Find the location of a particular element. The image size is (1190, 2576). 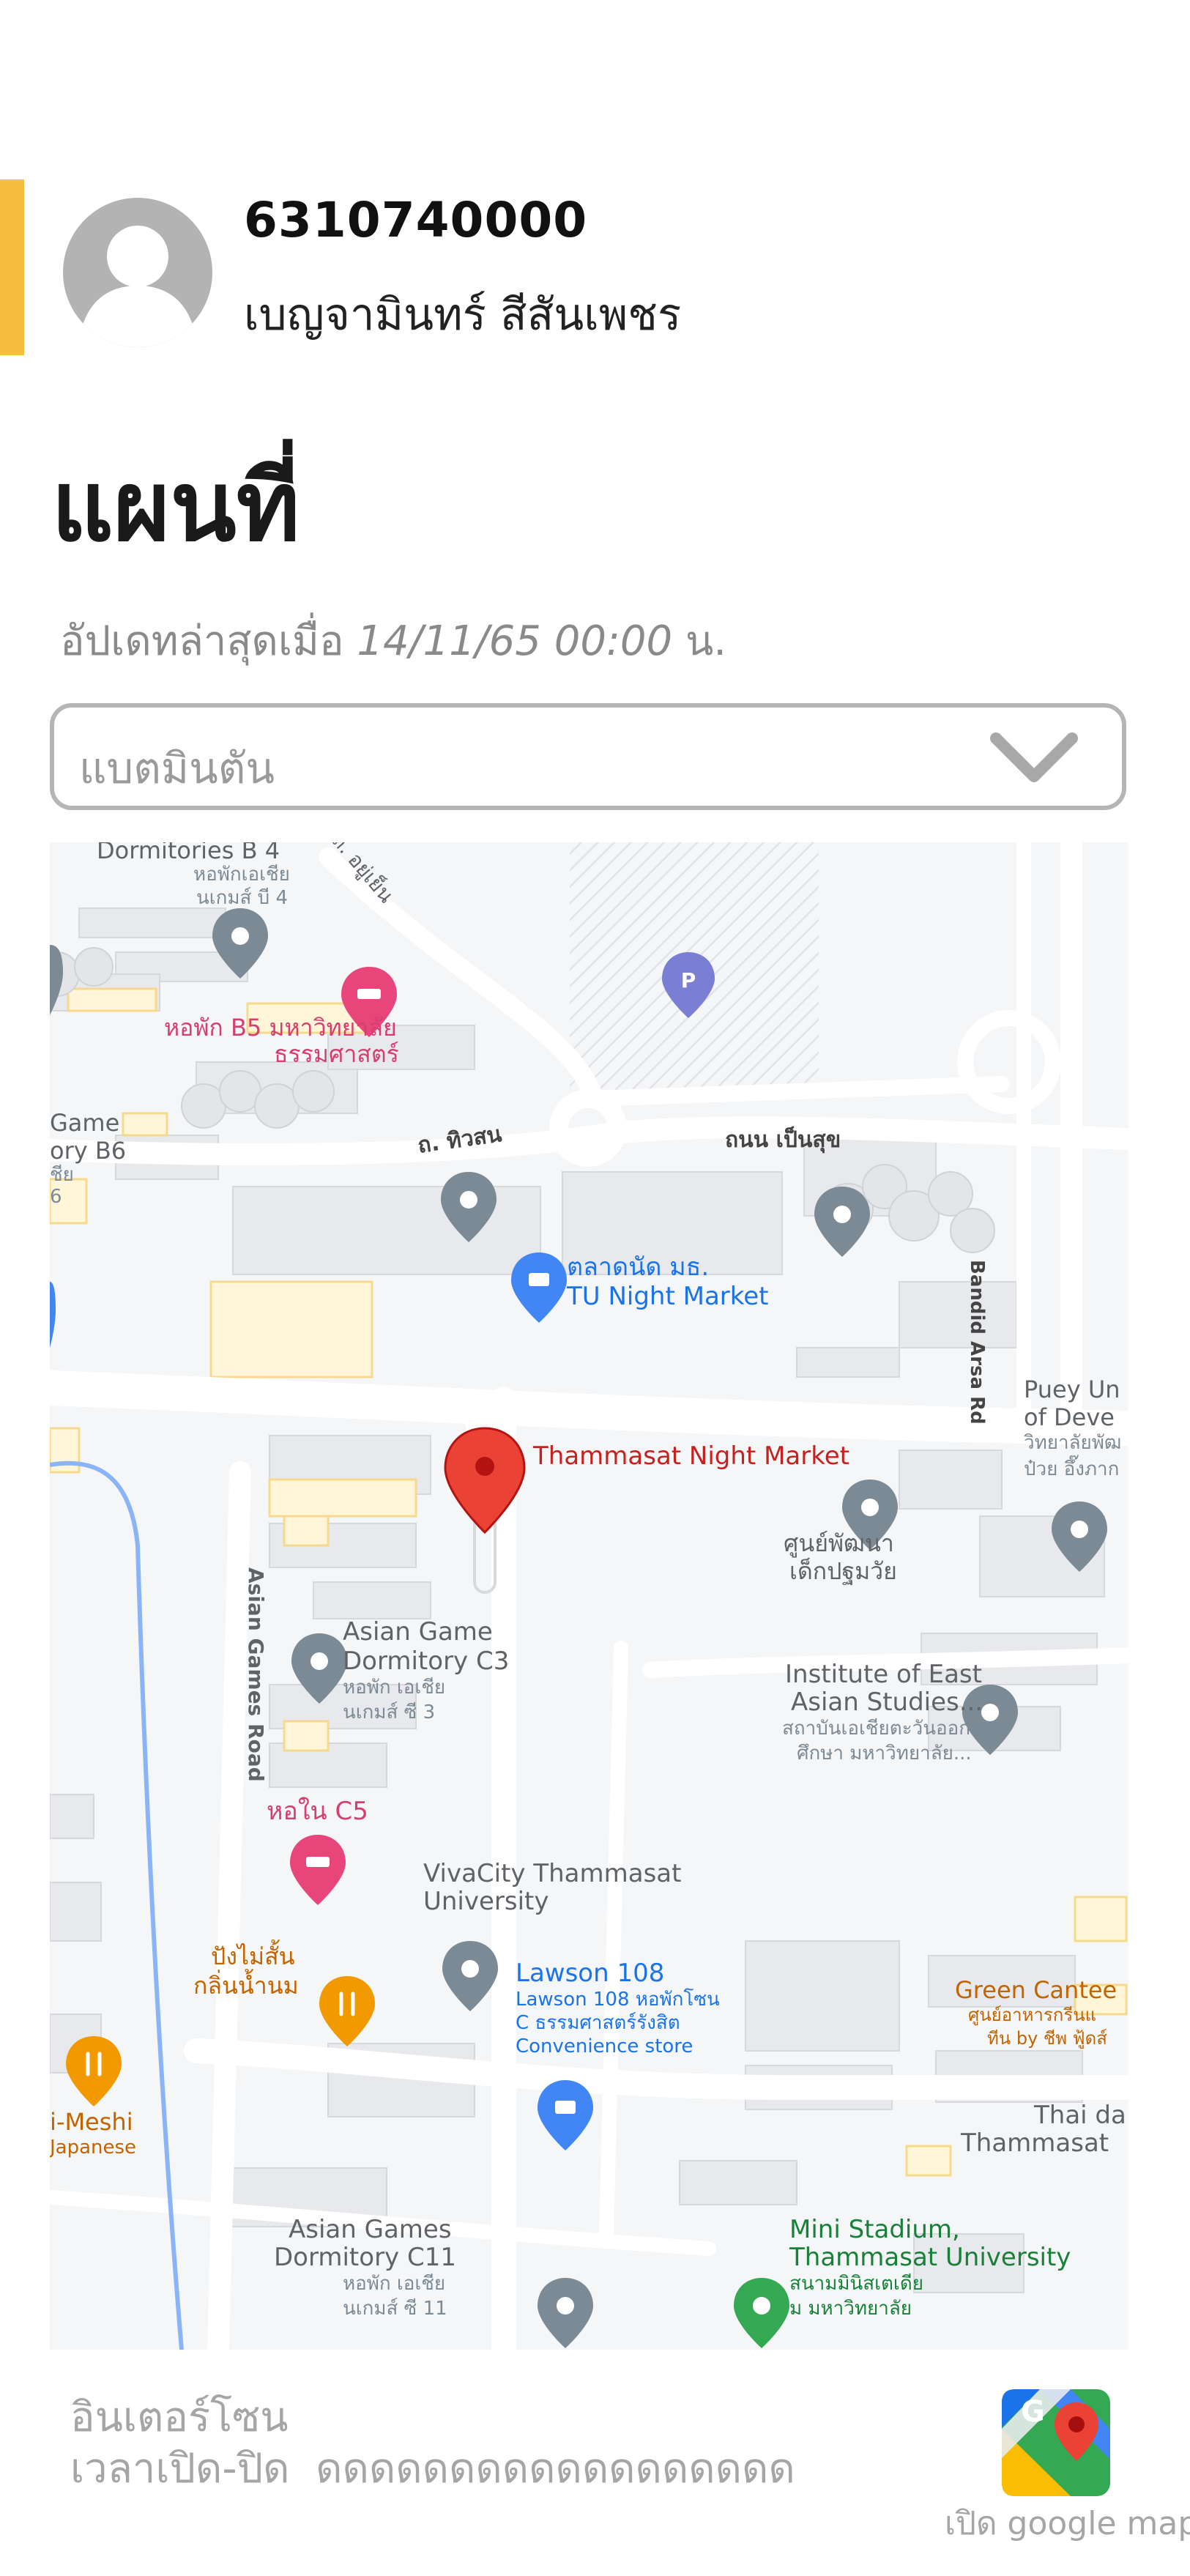

map-label-meshi-2: Japanese is located at coordinates (93, 2148).